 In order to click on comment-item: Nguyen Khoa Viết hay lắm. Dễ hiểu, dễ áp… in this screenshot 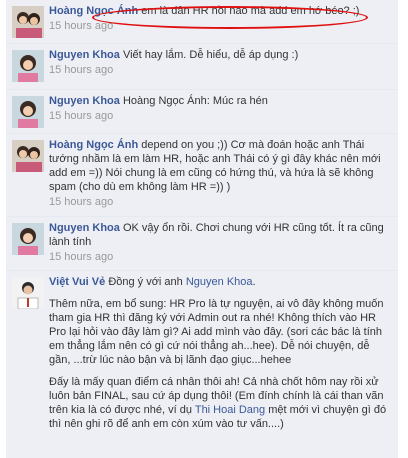, I will do `click(202, 66)`.